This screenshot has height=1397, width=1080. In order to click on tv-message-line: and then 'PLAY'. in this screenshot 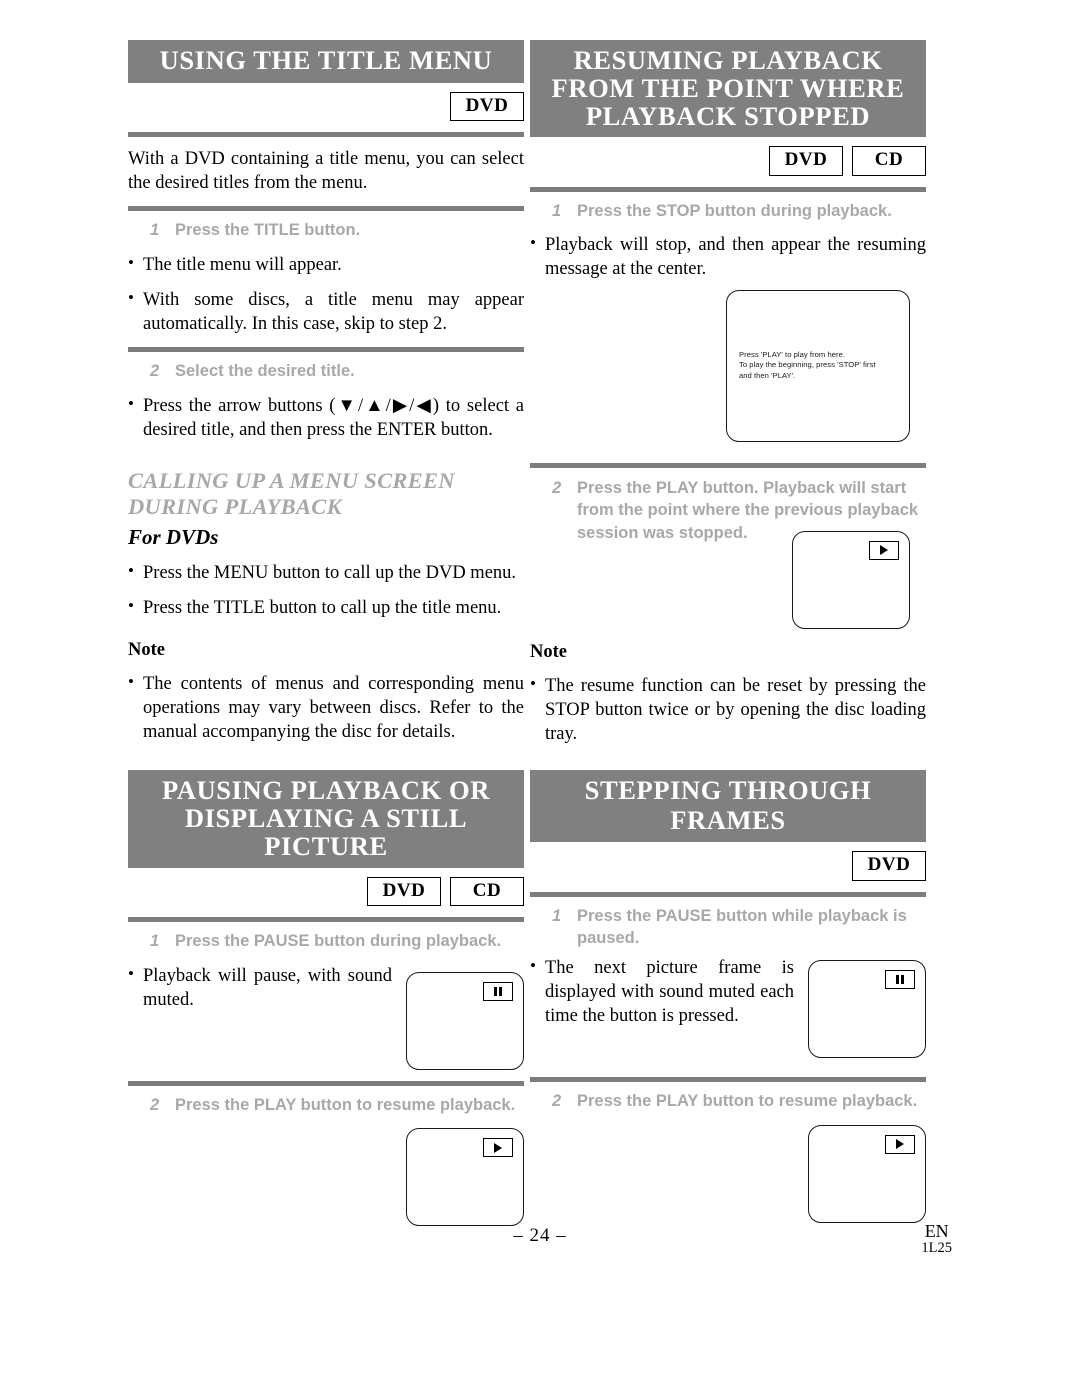, I will do `click(767, 375)`.